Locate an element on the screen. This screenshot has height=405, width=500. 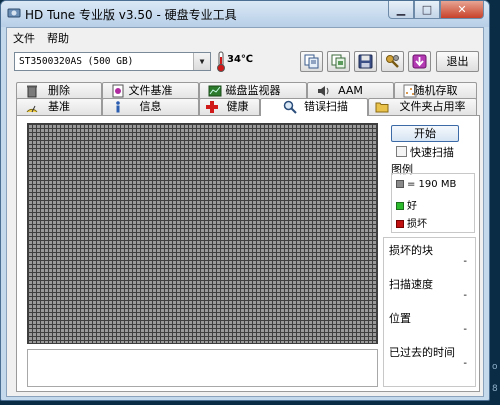
menu-file: 文件 is located at coordinates (24, 37).